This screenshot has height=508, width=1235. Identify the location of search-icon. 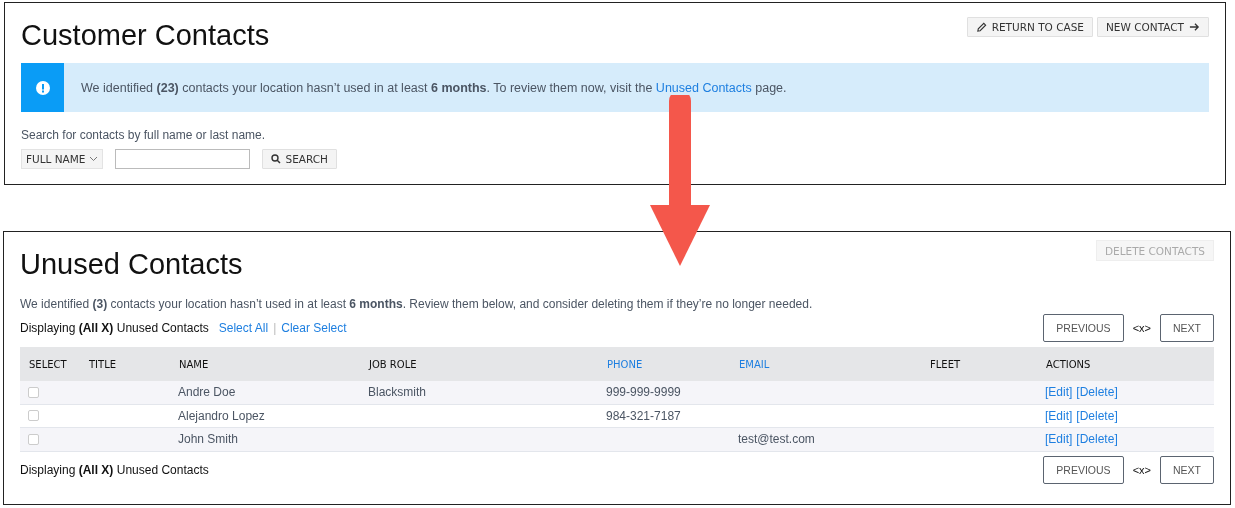
(275, 159).